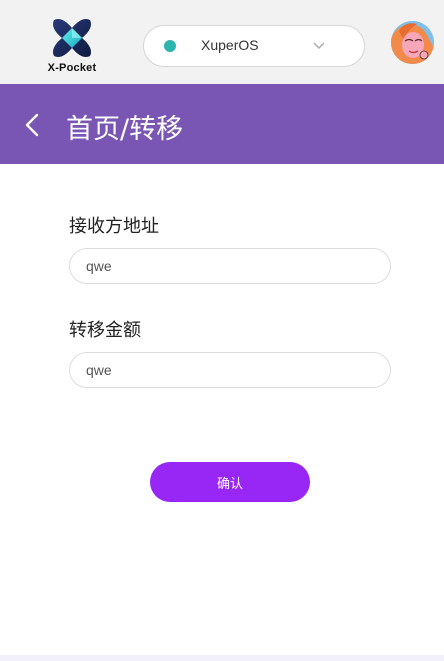 This screenshot has width=444, height=661. Describe the element at coordinates (230, 482) in the screenshot. I see `confirm-button: 确认` at that location.